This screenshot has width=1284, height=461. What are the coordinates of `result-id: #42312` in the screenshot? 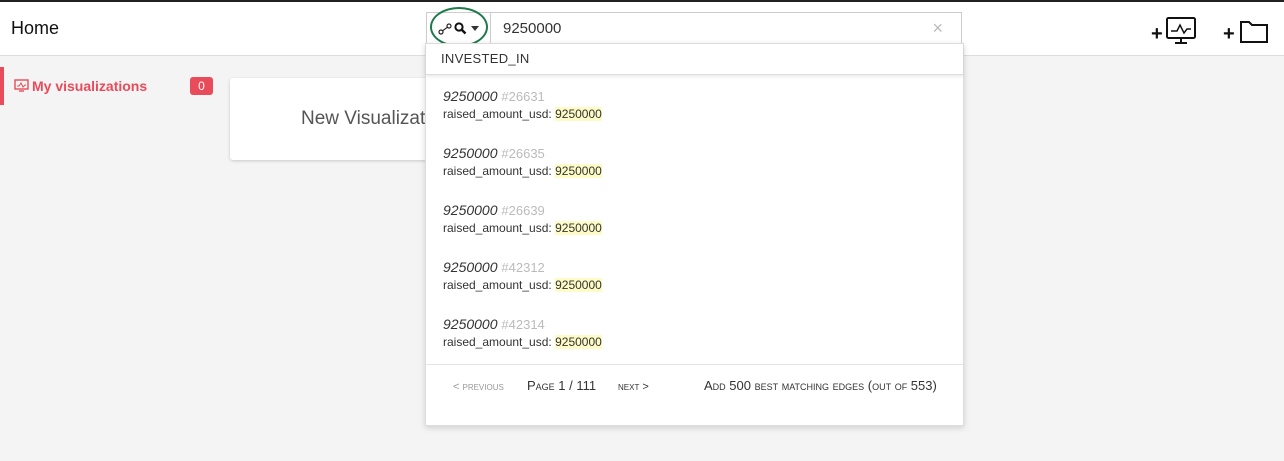 It's located at (523, 267).